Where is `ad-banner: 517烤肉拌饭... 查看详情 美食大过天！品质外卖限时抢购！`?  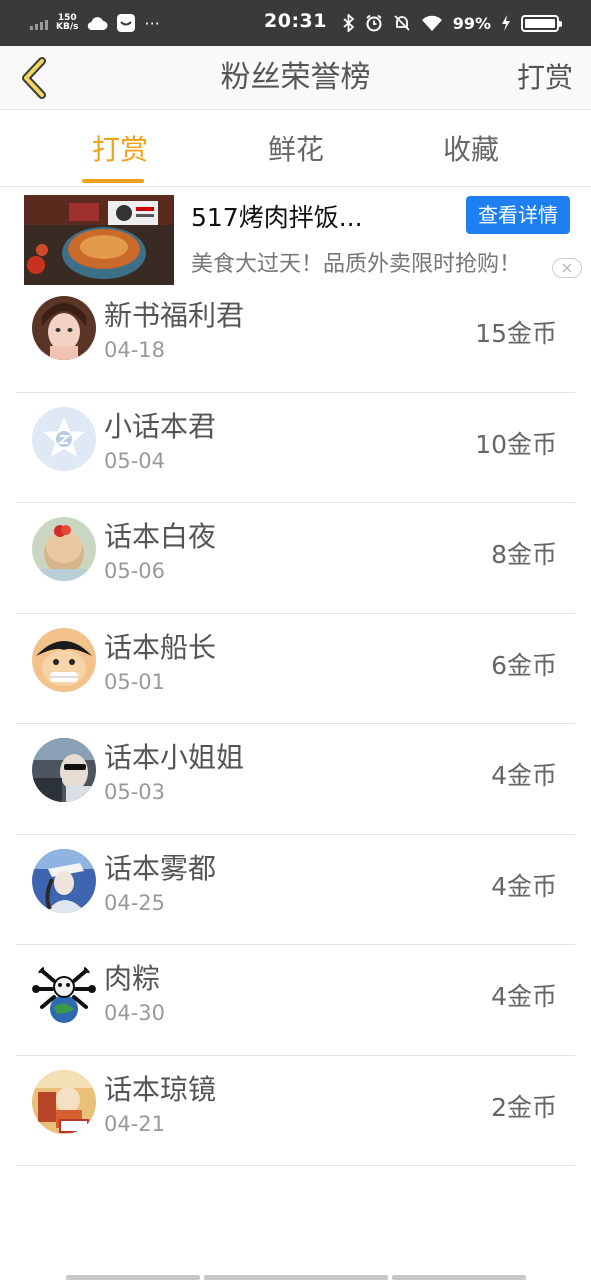 ad-banner: 517烤肉拌饭... 查看详情 美食大过天！品质外卖限时抢购！ is located at coordinates (295, 238).